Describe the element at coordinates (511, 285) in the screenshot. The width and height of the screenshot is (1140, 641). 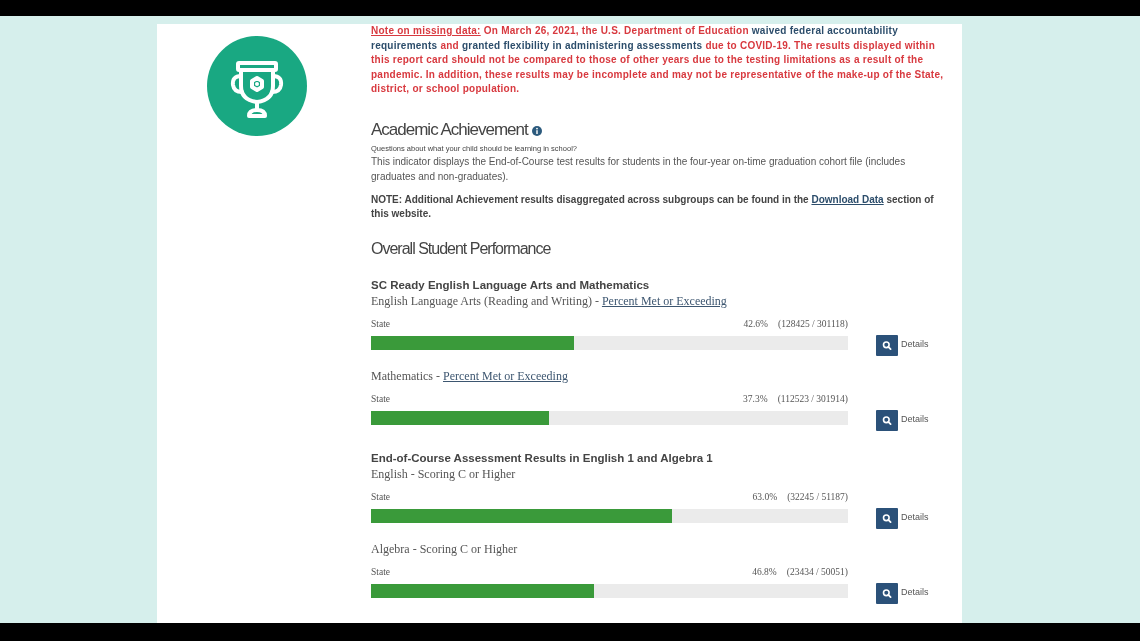
I see `group-heading: SC Ready English Language Arts and Mathematics` at that location.